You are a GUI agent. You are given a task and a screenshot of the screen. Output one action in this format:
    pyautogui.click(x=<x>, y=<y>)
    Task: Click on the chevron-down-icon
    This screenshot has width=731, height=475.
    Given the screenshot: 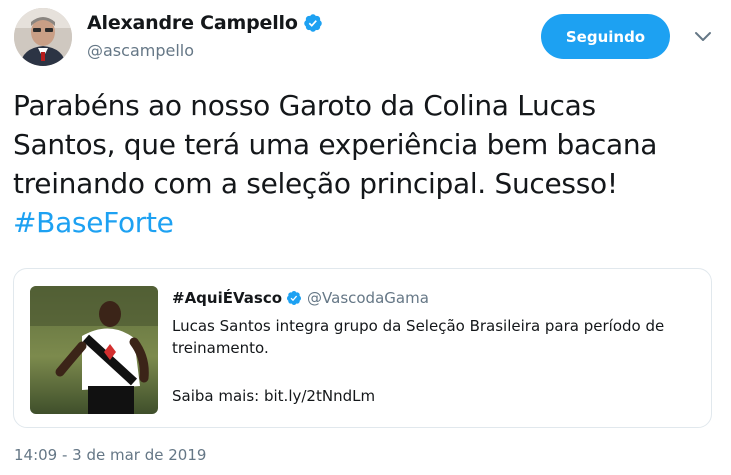 What is the action you would take?
    pyautogui.click(x=703, y=37)
    